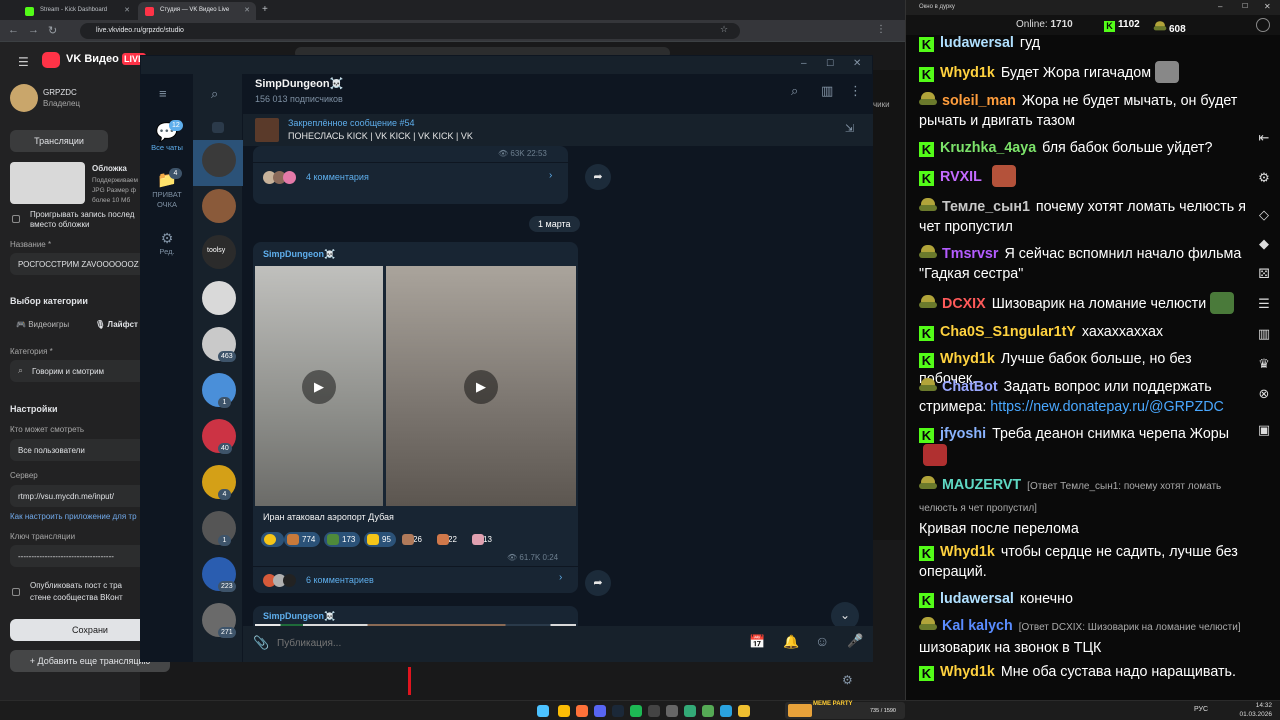 This screenshot has height=720, width=1280. Describe the element at coordinates (167, 189) in the screenshot. I see `folder-private: 📁 ПРИВАТ ОЧКА 4` at that location.